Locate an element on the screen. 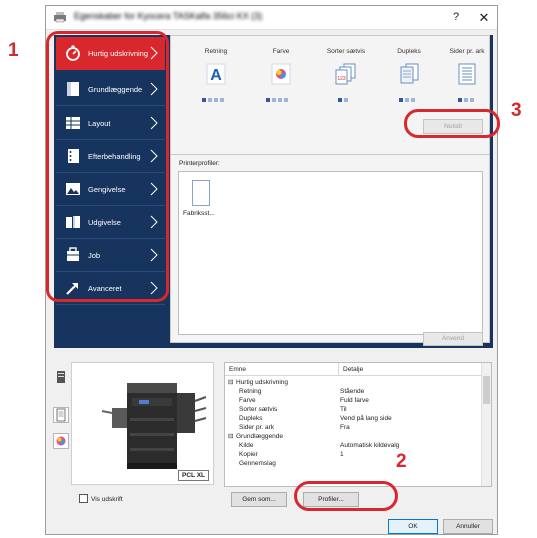 The image size is (537, 538). row-item: Farve is located at coordinates (247, 400).